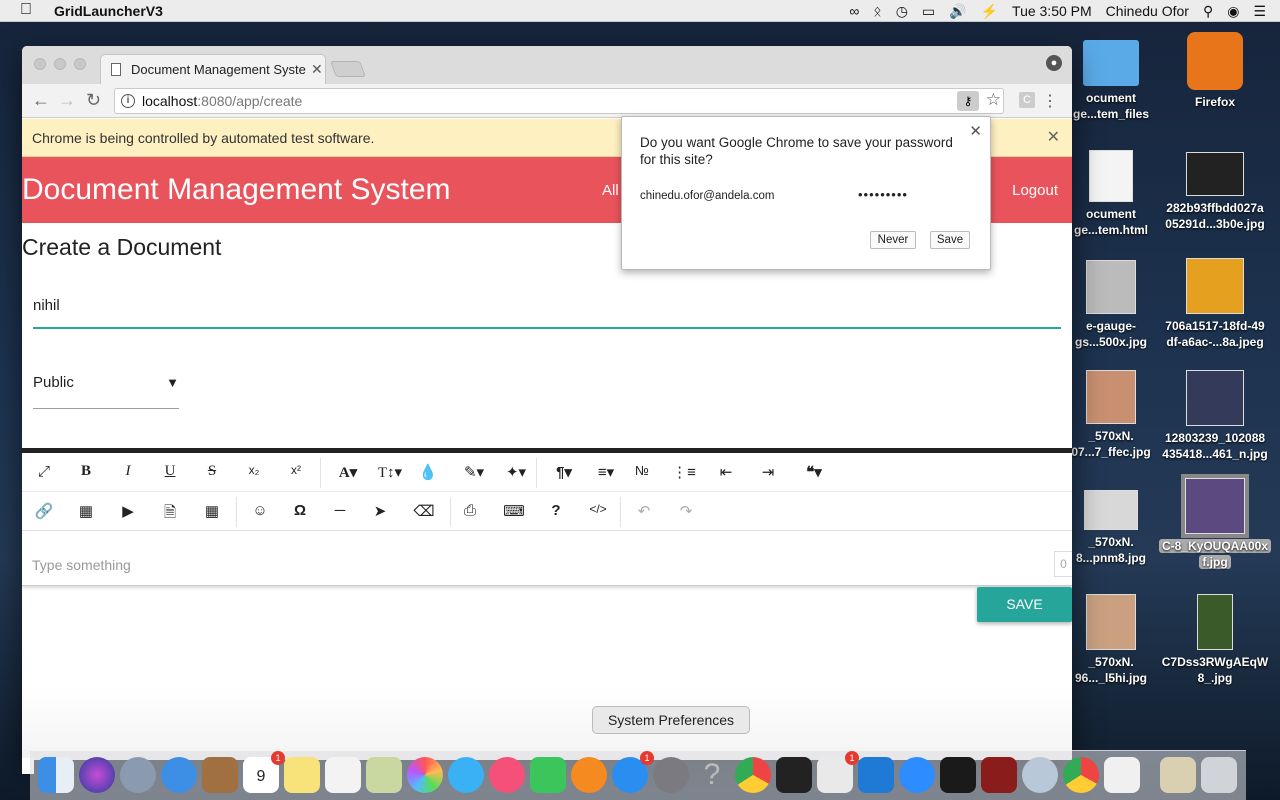 The width and height of the screenshot is (1280, 800). I want to click on messages-icon, so click(466, 775).